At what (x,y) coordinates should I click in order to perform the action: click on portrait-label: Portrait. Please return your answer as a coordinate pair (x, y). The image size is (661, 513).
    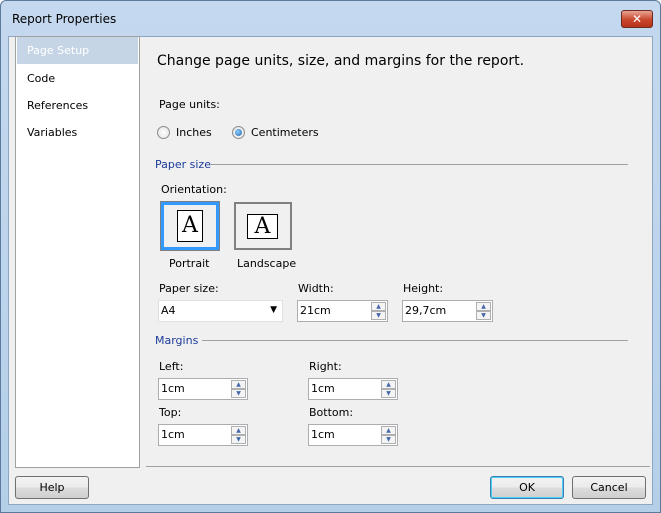
    Looking at the image, I should click on (189, 263).